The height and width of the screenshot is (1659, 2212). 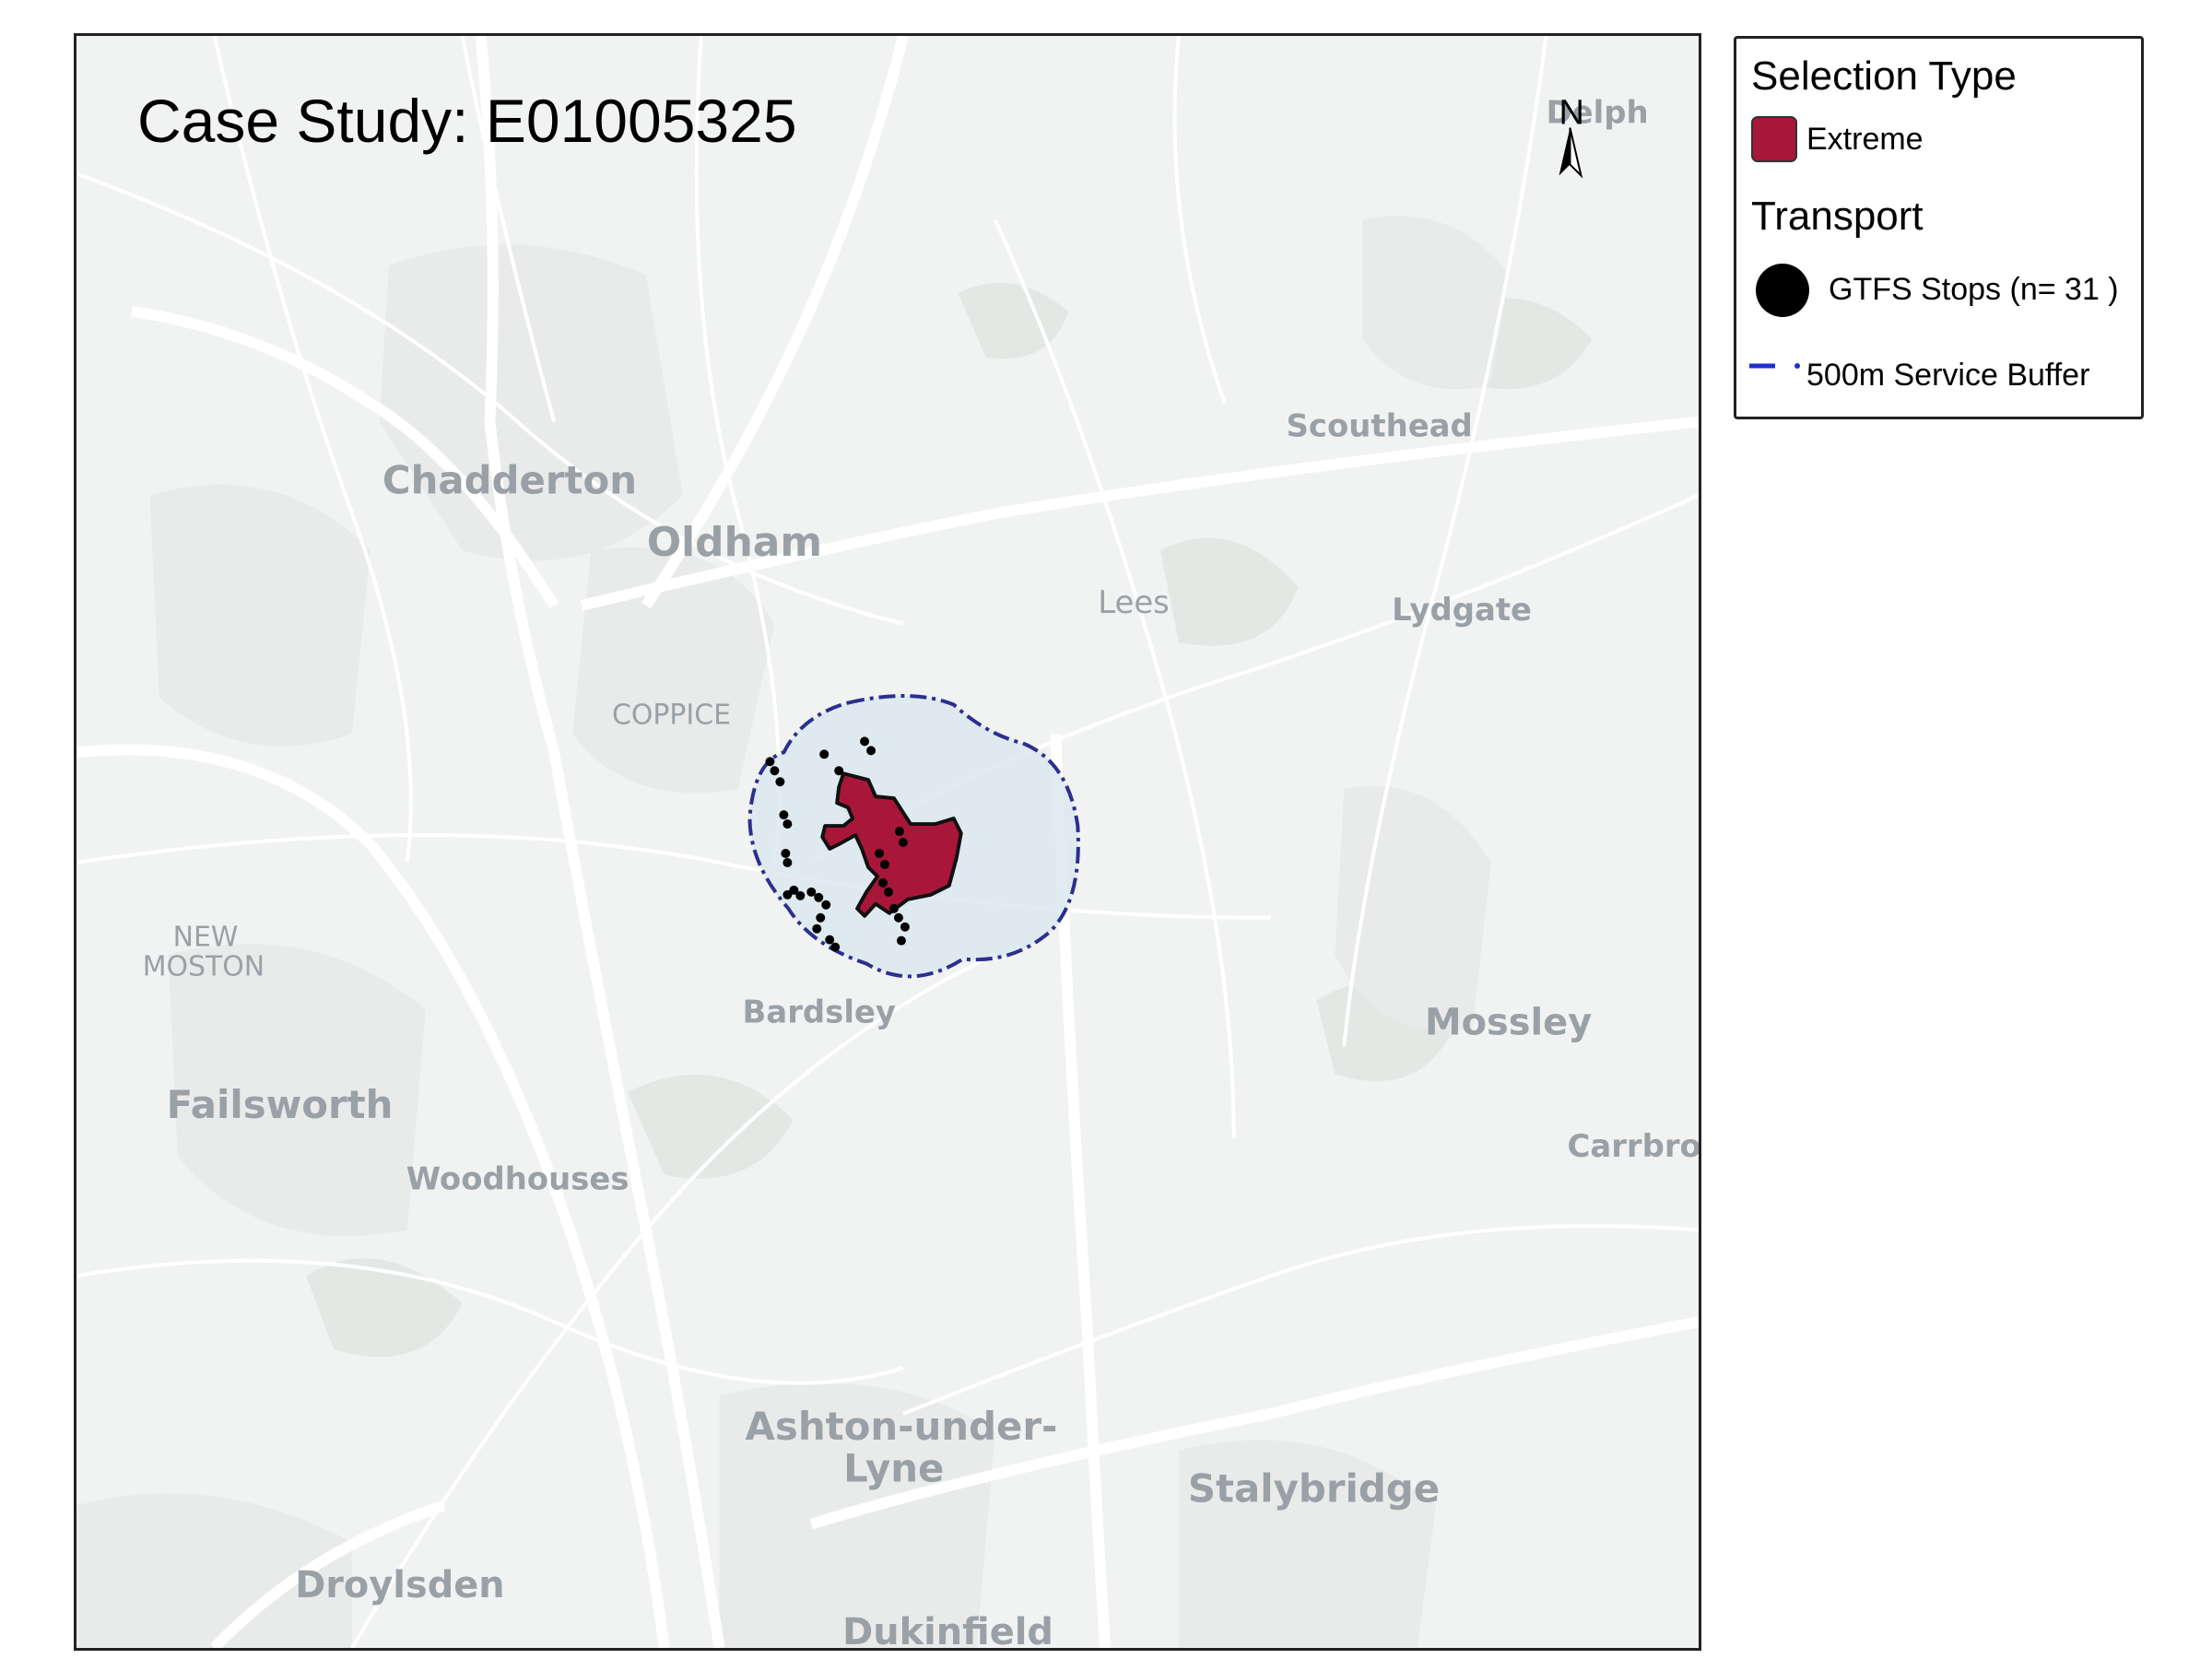 I want to click on place-label-lydgate: Lydgate, so click(x=1462, y=610).